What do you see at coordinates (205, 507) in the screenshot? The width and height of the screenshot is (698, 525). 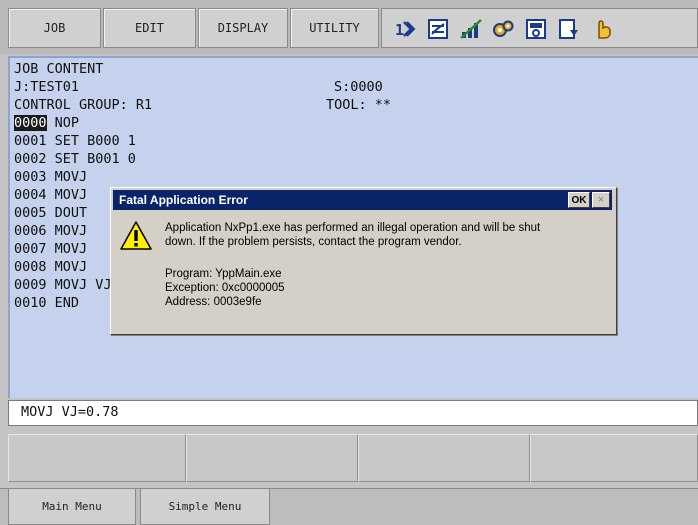 I see `simple-menu-button: Simple Menu` at bounding box center [205, 507].